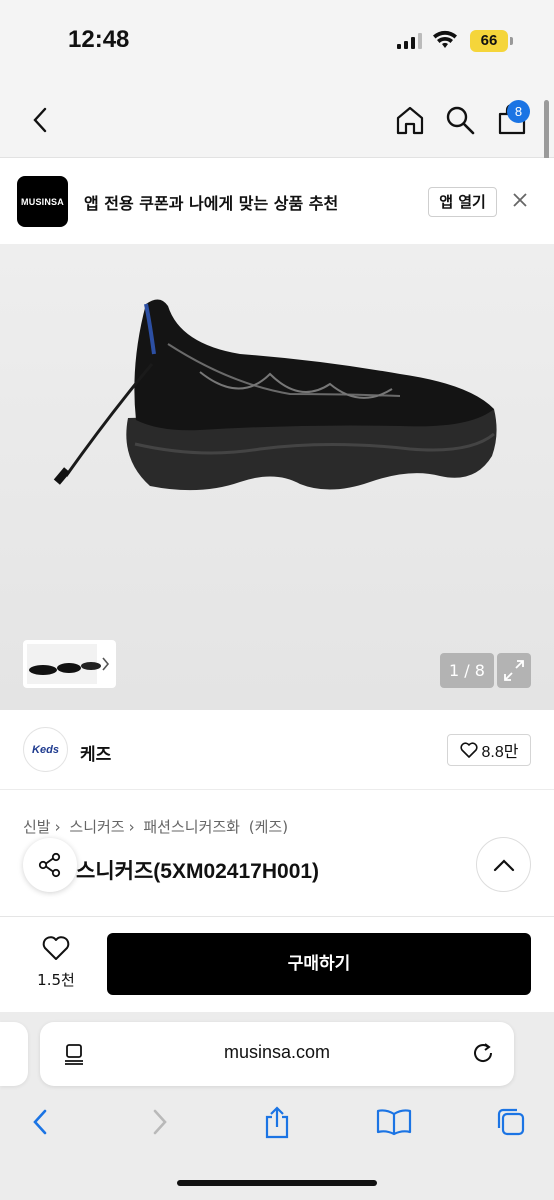 The width and height of the screenshot is (554, 1200). What do you see at coordinates (462, 202) in the screenshot?
I see `open-app-button: 앱 열기` at bounding box center [462, 202].